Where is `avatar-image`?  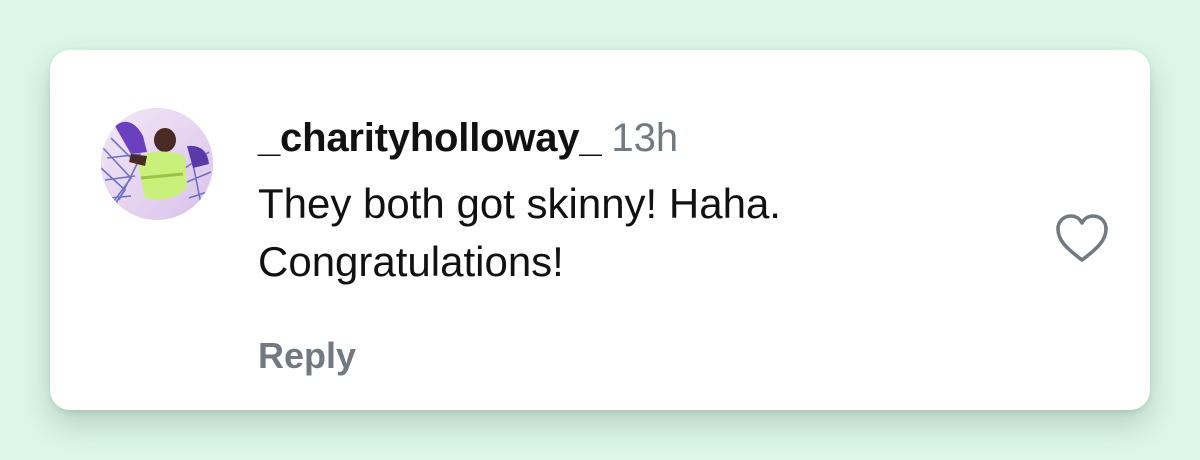
avatar-image is located at coordinates (157, 164).